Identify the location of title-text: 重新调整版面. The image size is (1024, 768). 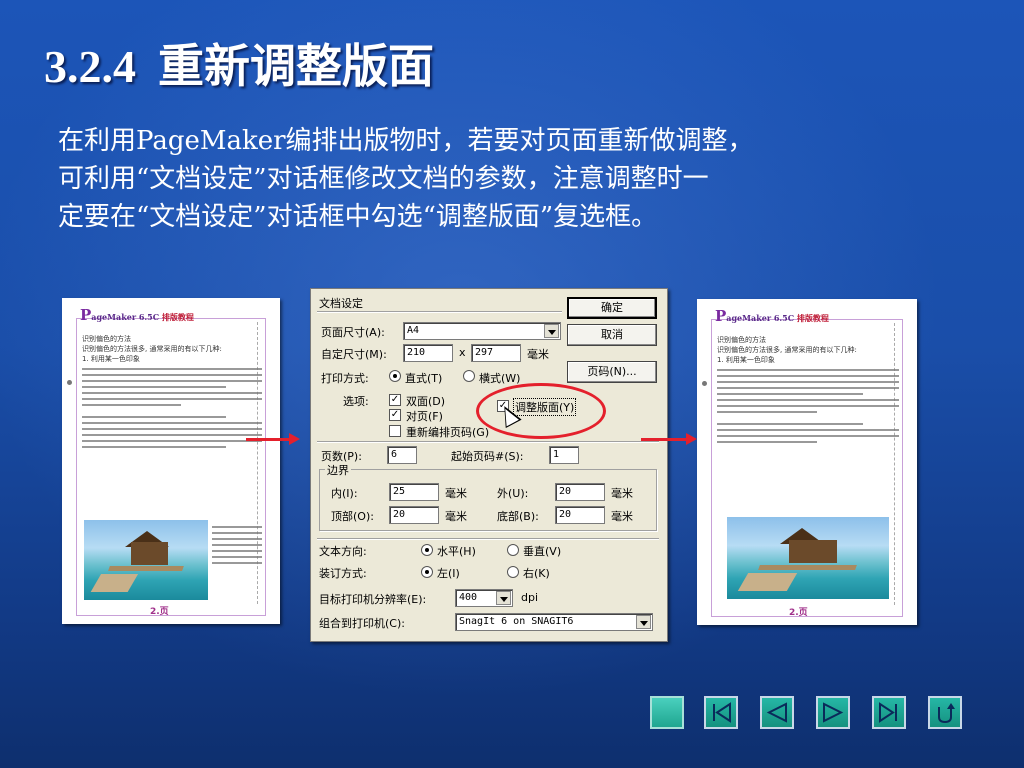
(296, 66).